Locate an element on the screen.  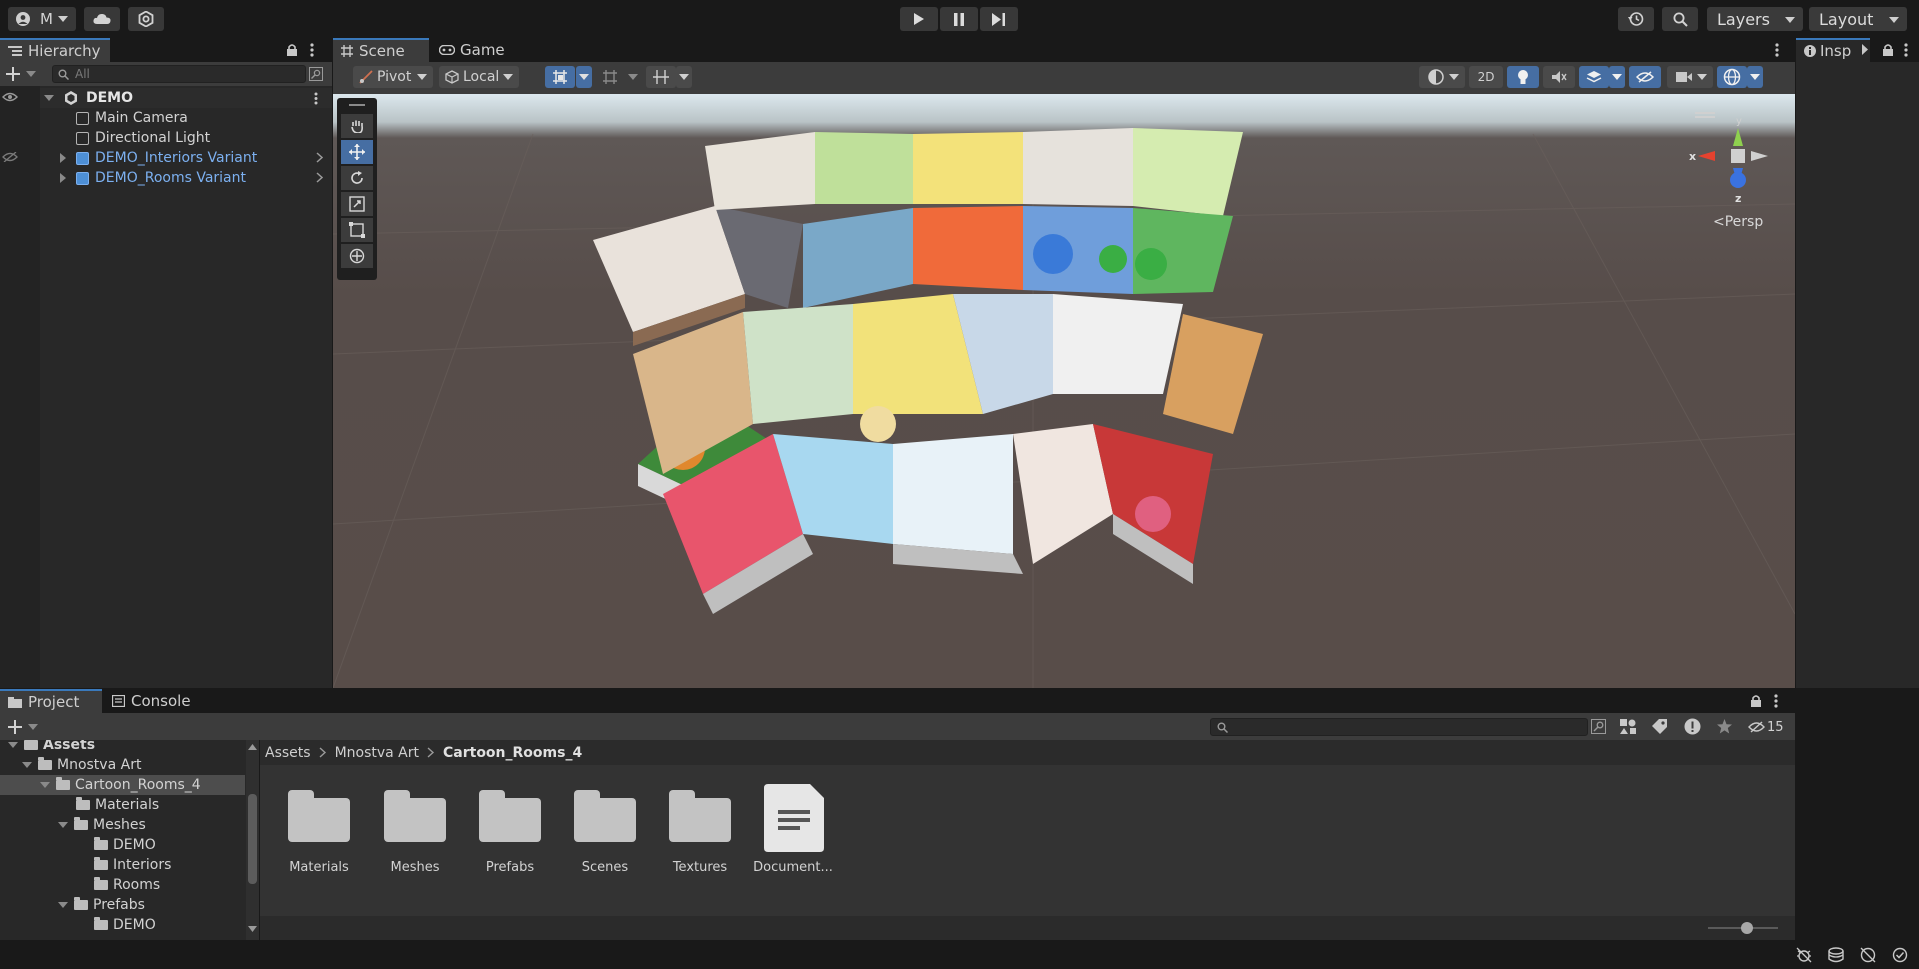
2d-toggle: 2D is located at coordinates (1486, 77).